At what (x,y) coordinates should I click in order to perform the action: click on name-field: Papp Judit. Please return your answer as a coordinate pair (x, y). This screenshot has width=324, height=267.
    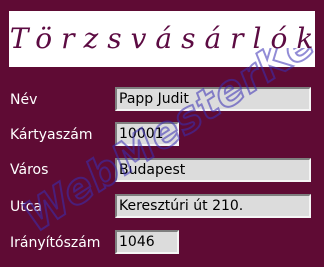
    Looking at the image, I should click on (213, 99).